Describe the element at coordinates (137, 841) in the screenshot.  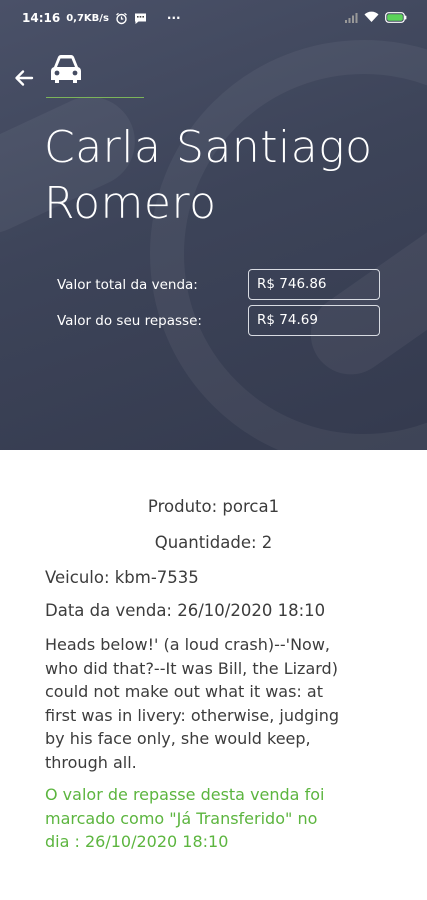
I see `transfer-status-line: dia : 26/10/2020 18:10` at that location.